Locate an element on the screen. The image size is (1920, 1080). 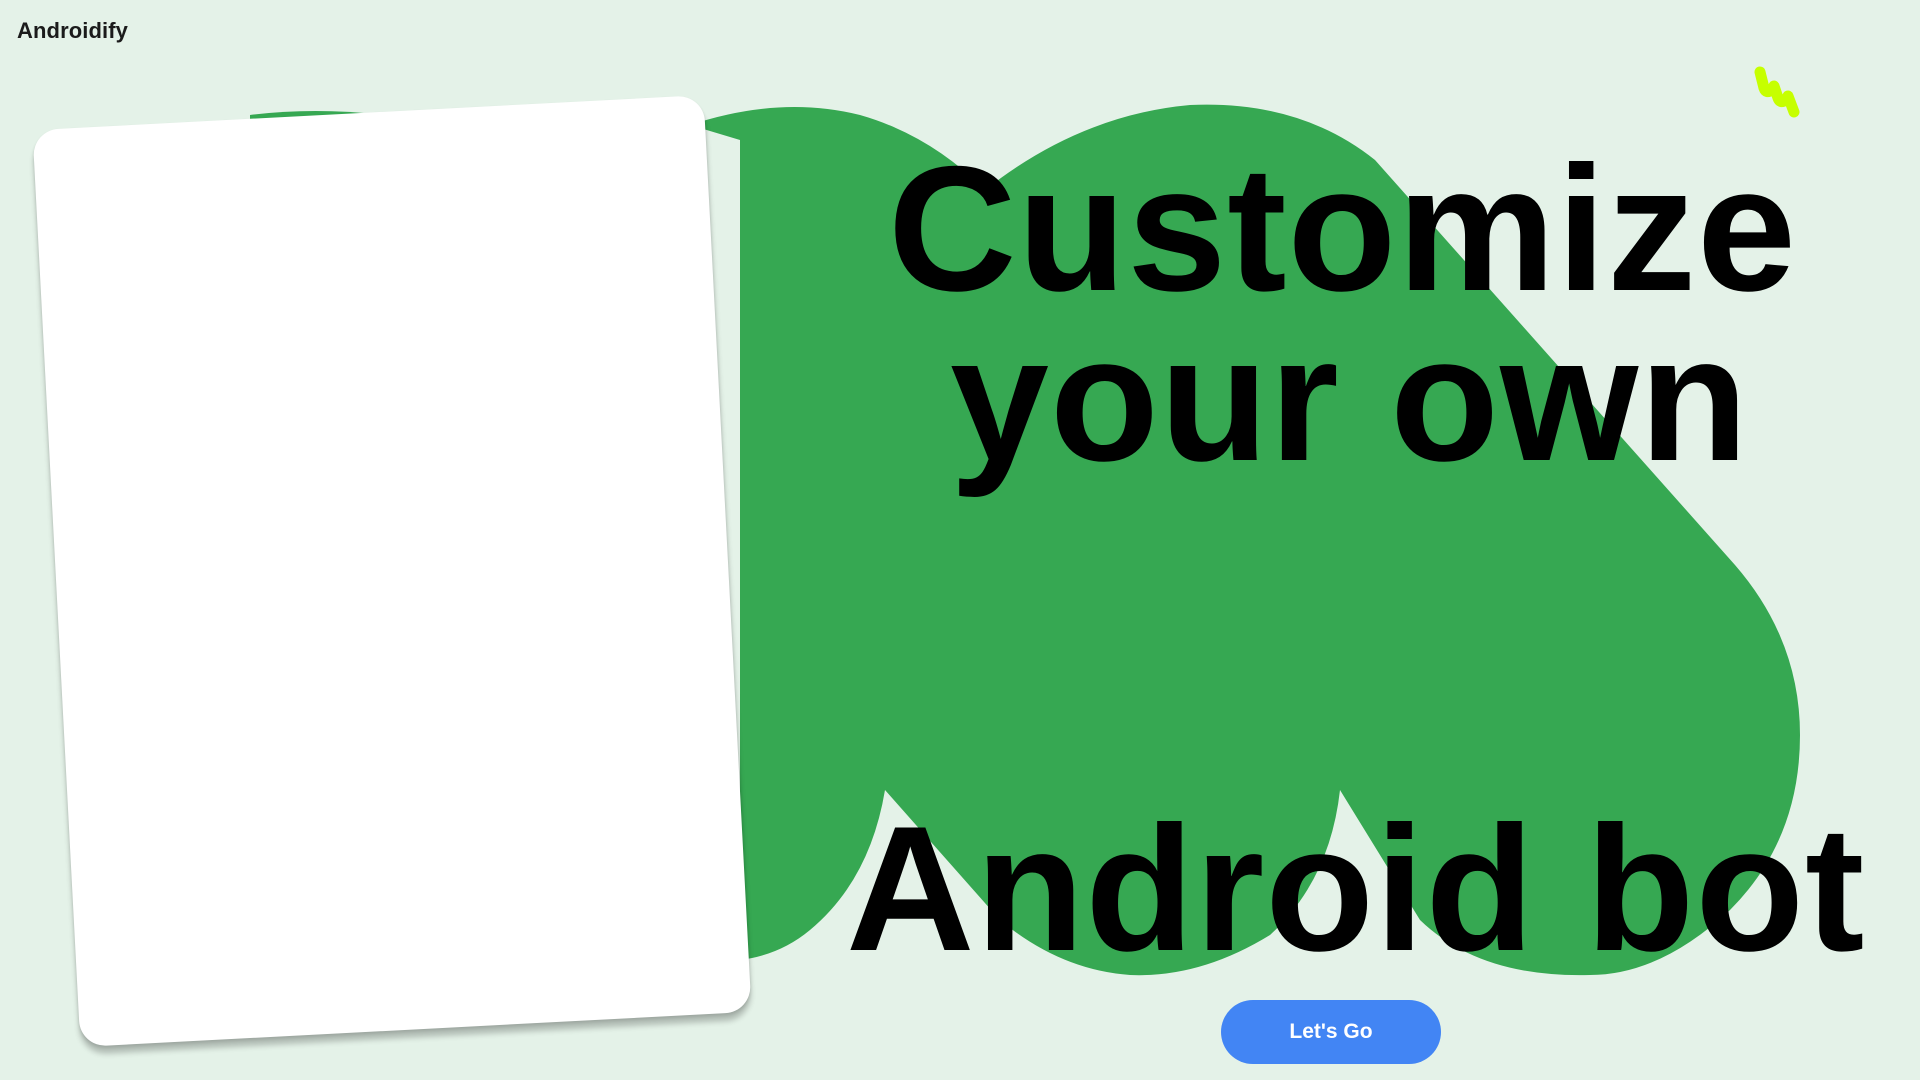
squiggle-sparkle-icon is located at coordinates (1777, 92).